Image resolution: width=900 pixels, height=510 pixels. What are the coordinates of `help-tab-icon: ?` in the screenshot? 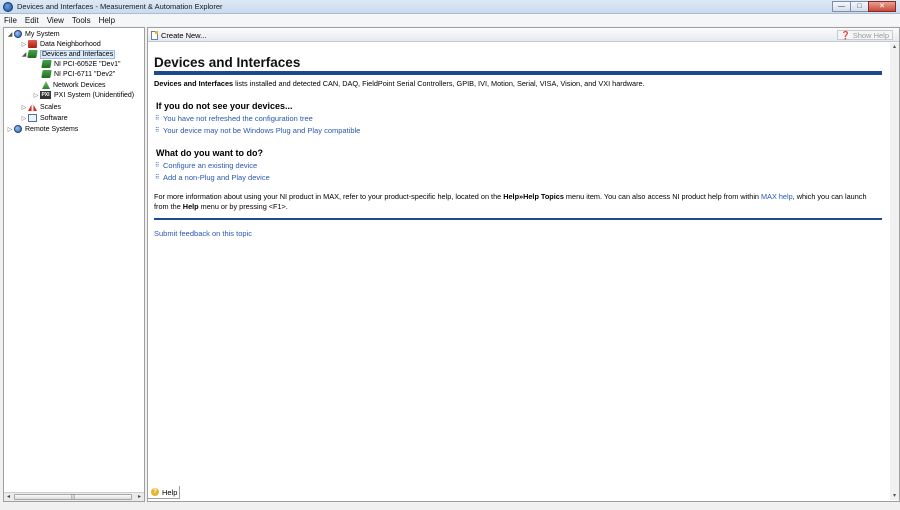 It's located at (155, 492).